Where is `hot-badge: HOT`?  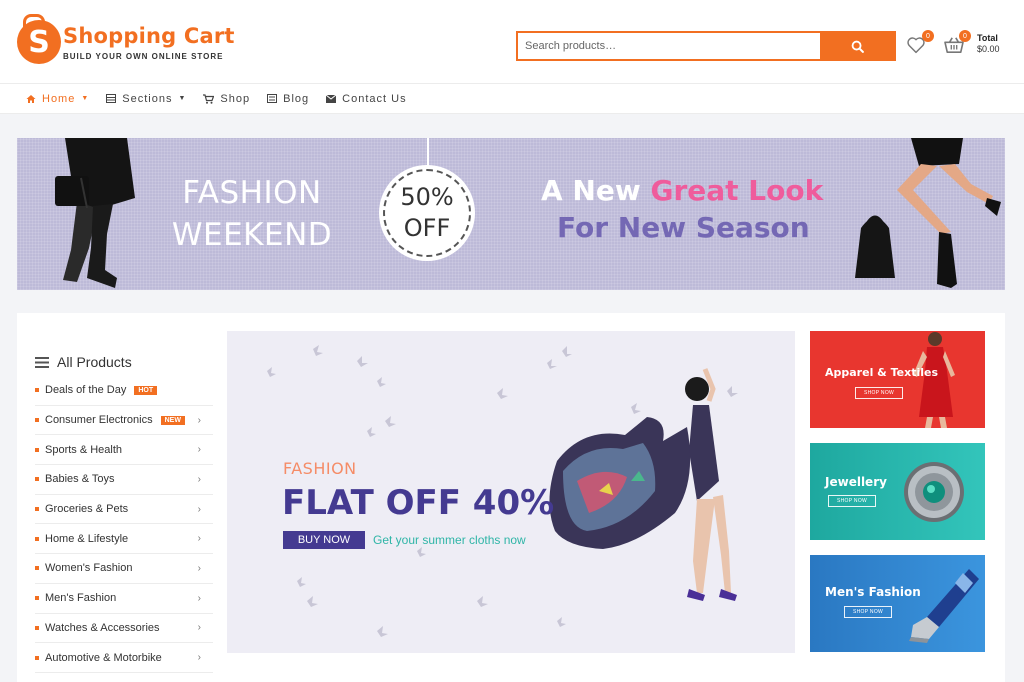 hot-badge: HOT is located at coordinates (146, 390).